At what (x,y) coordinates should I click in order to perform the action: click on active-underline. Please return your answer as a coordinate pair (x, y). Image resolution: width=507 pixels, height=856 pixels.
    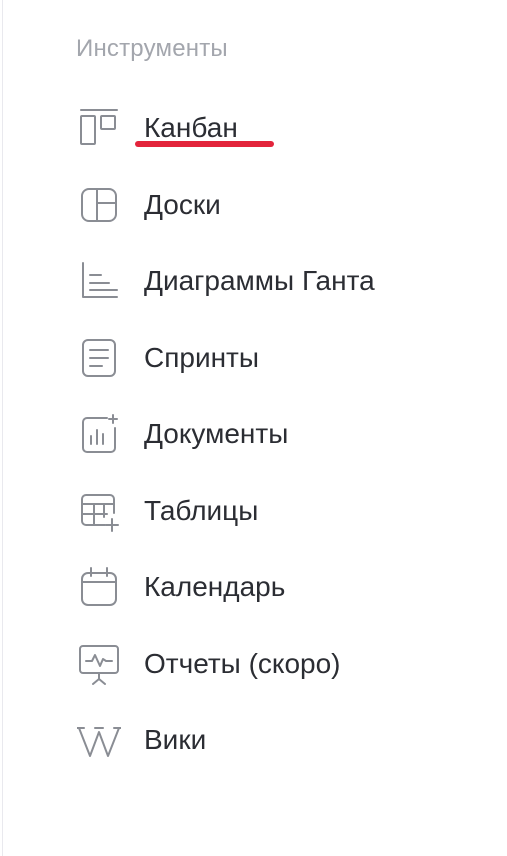
    Looking at the image, I should click on (204, 144).